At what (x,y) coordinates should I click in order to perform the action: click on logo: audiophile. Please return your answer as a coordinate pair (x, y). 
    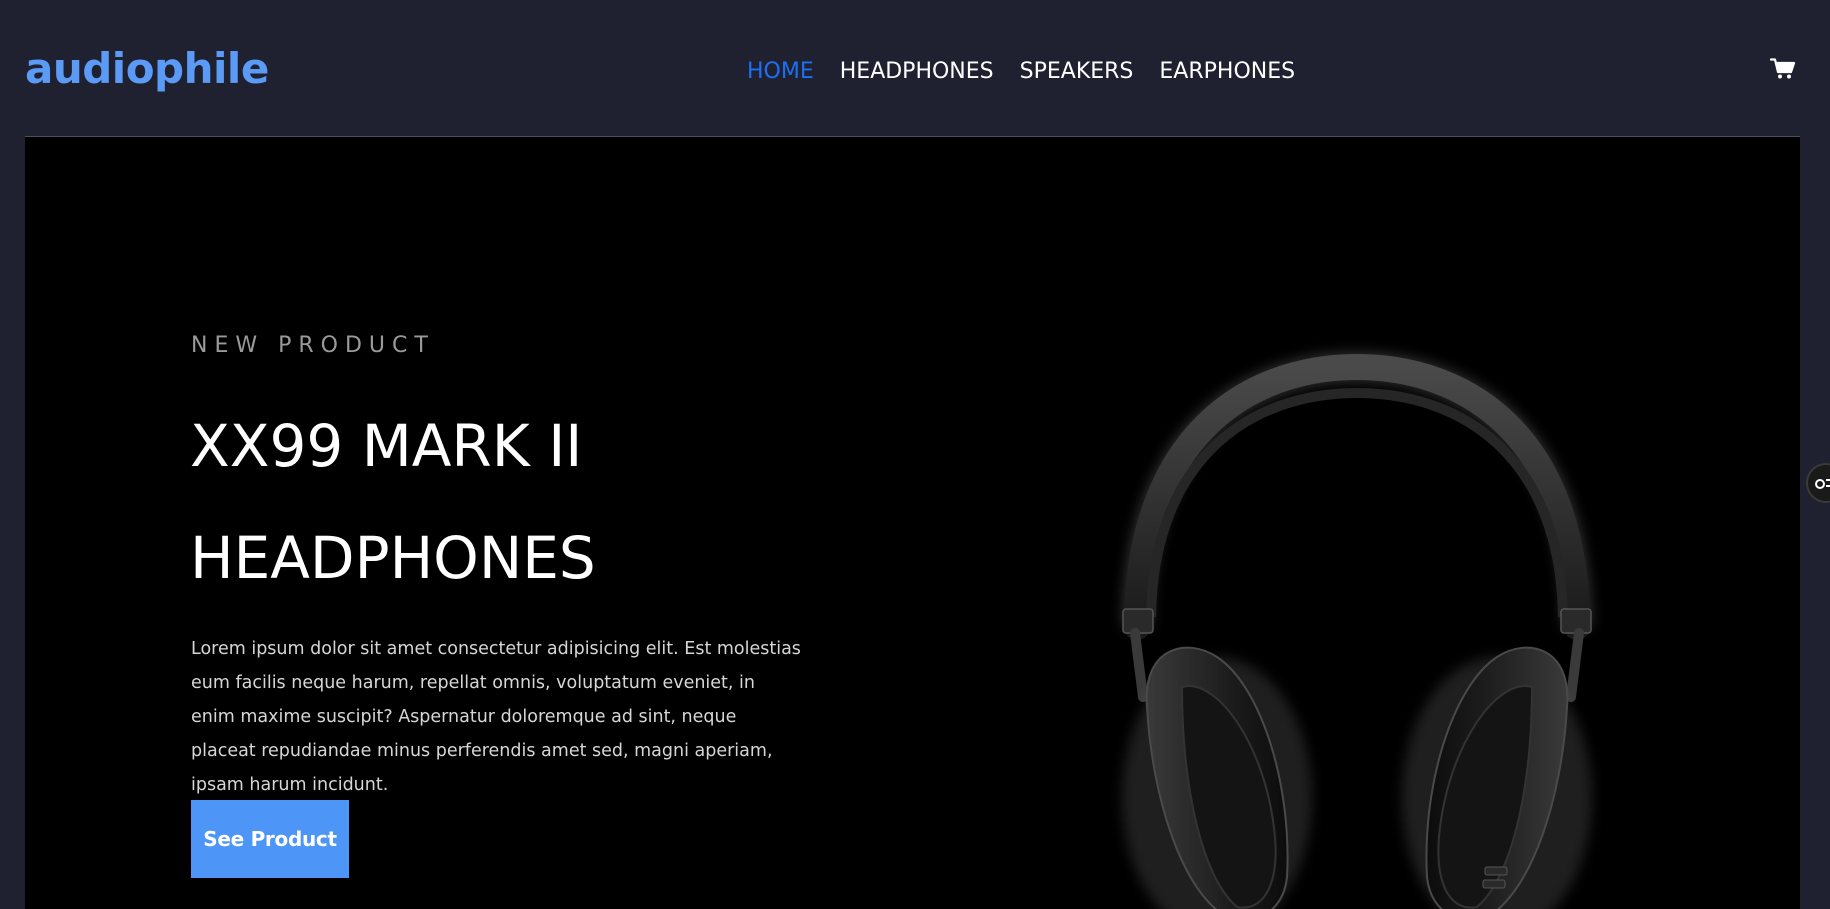
    Looking at the image, I should click on (147, 69).